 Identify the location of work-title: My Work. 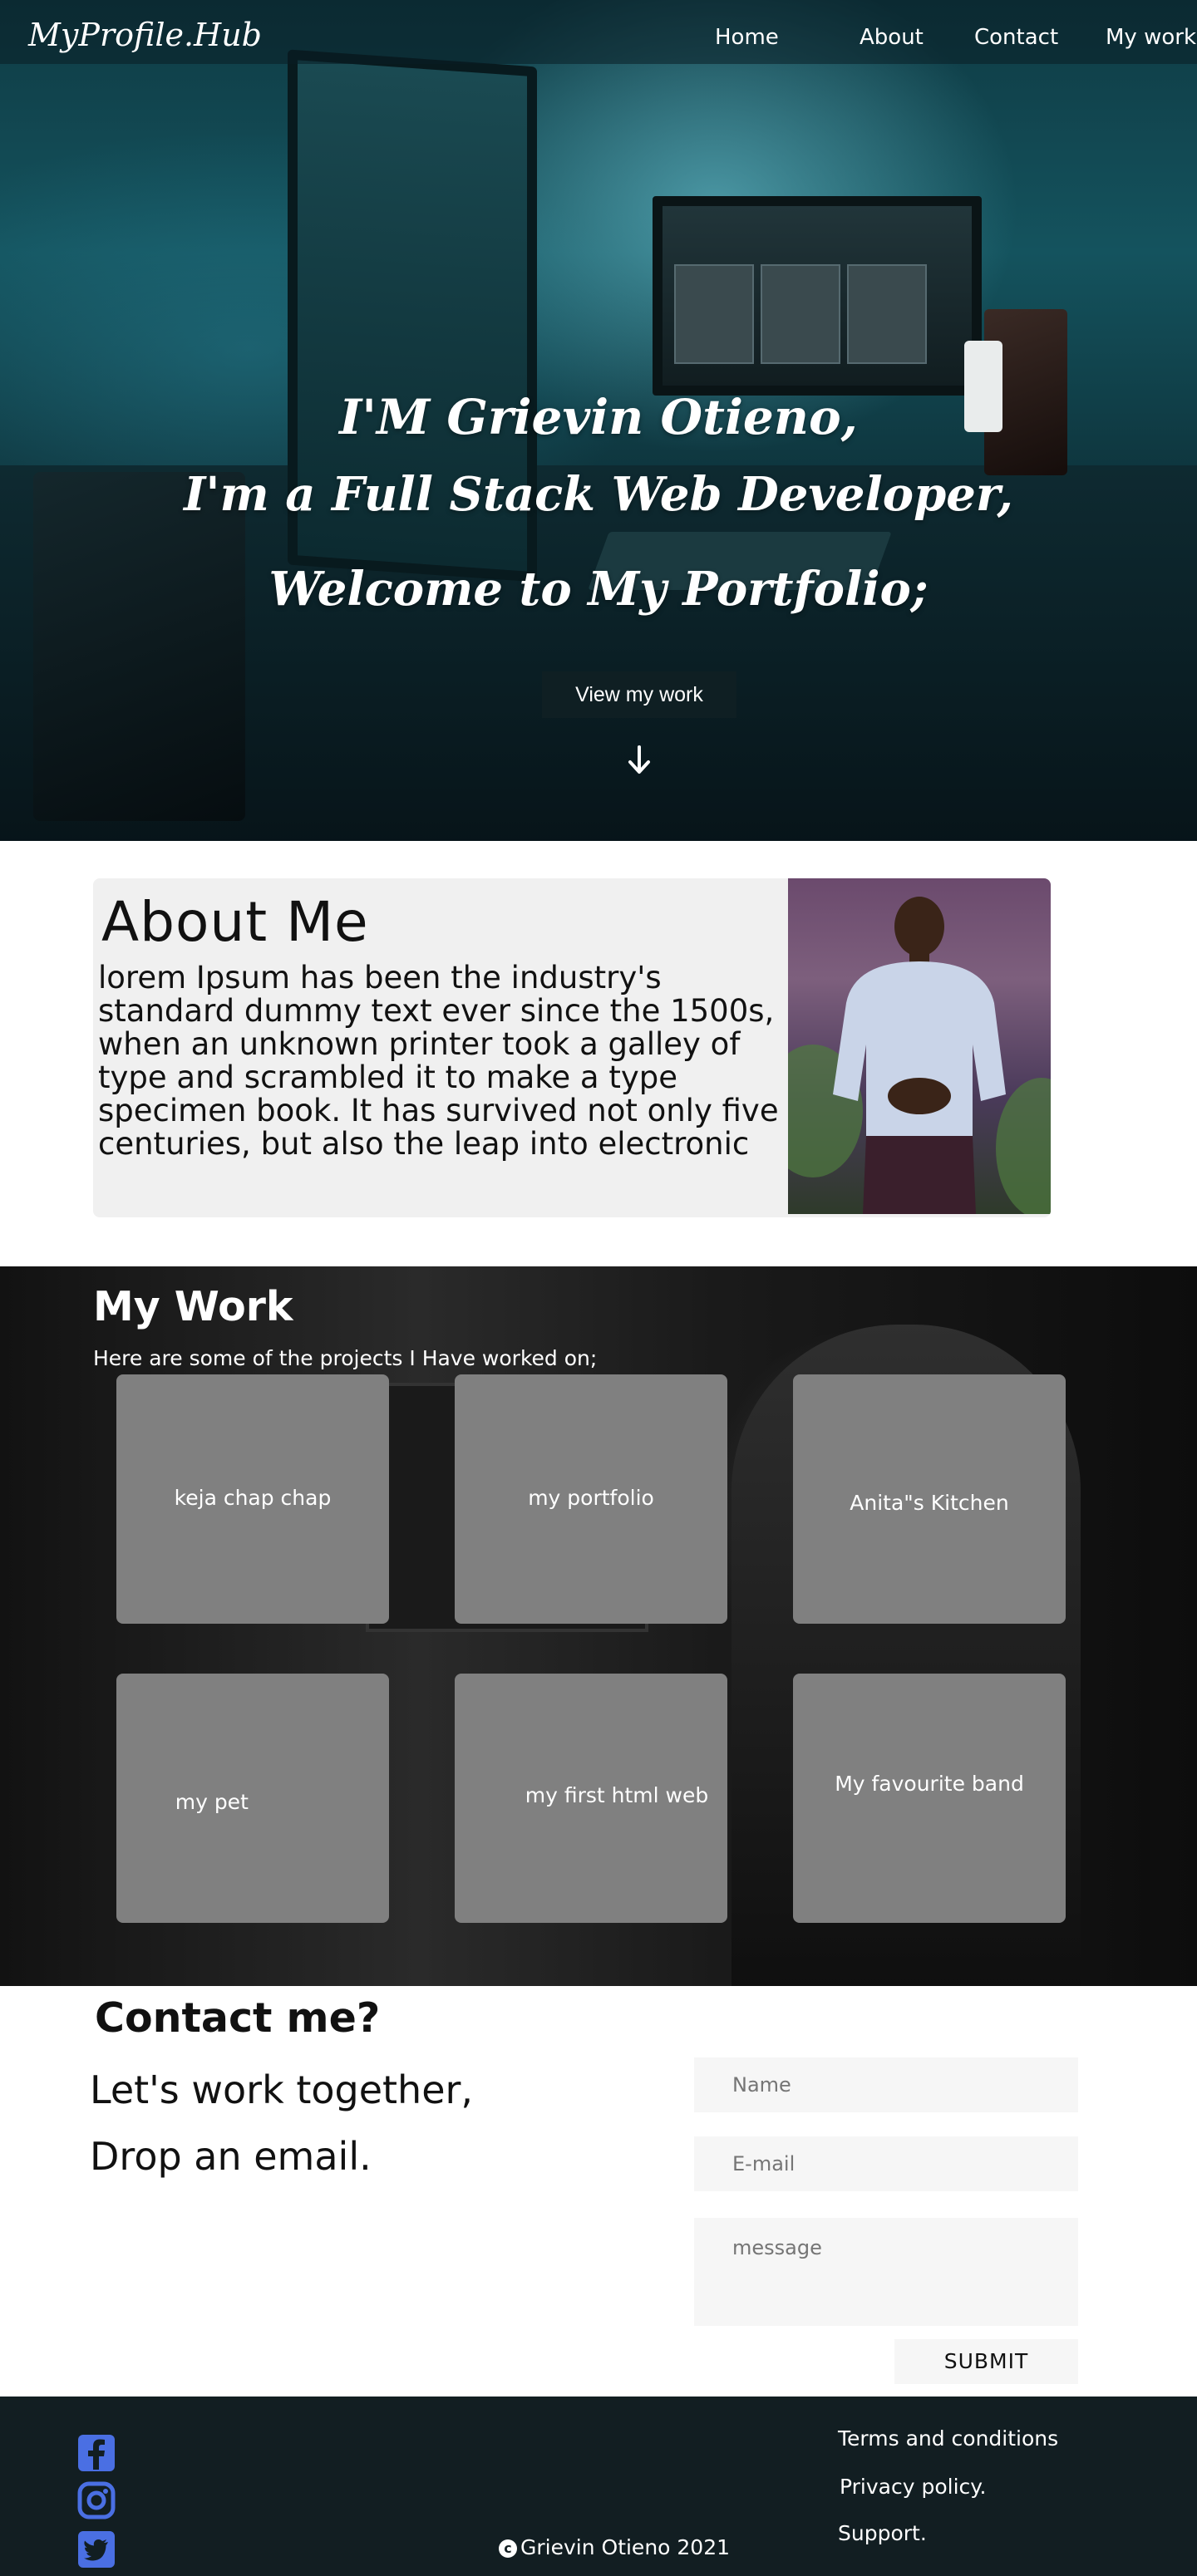
(193, 1306).